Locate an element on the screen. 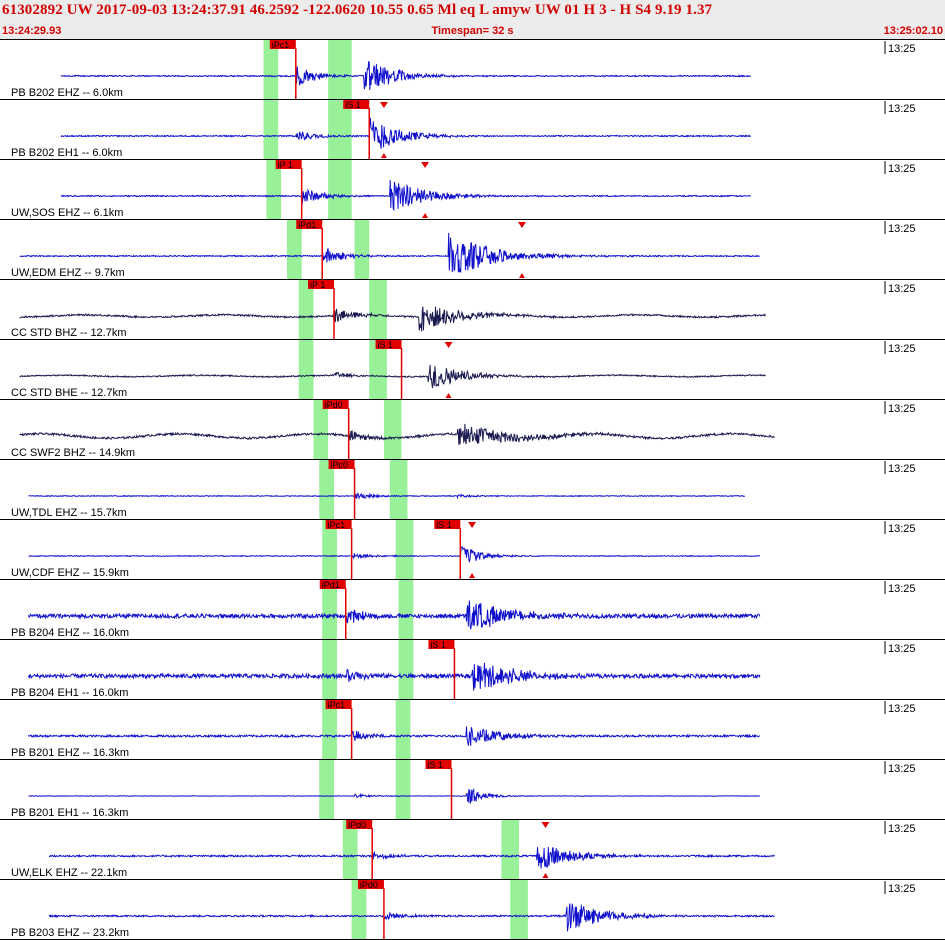 This screenshot has height=940, width=945. channel-label: CC STD BHE -- 12.7km is located at coordinates (69, 393).